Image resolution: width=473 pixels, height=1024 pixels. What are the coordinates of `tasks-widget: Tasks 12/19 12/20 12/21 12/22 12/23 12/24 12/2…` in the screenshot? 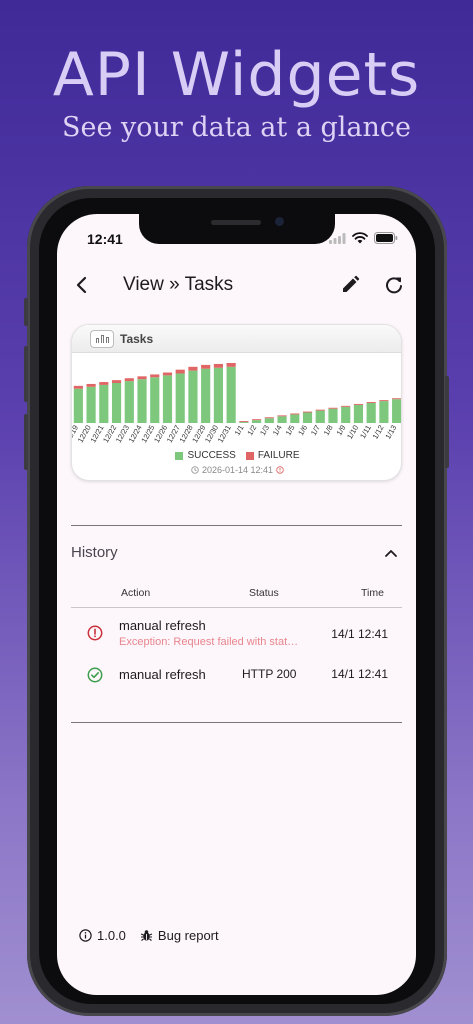 It's located at (236, 402).